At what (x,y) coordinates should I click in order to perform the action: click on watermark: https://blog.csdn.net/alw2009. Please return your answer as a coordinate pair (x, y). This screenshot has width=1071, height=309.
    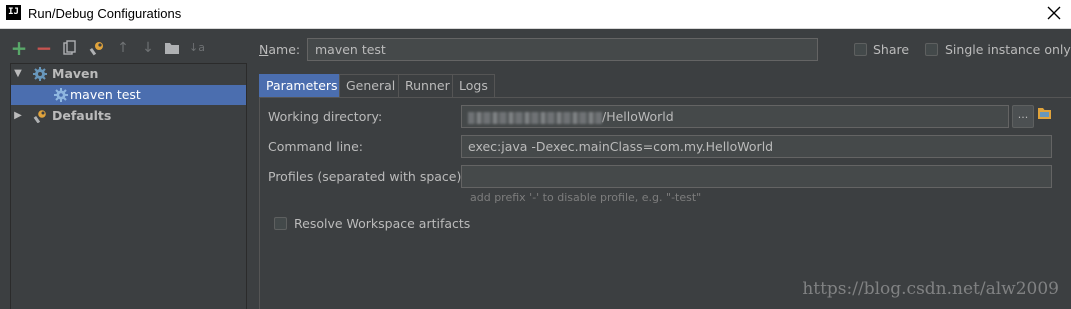
    Looking at the image, I should click on (930, 289).